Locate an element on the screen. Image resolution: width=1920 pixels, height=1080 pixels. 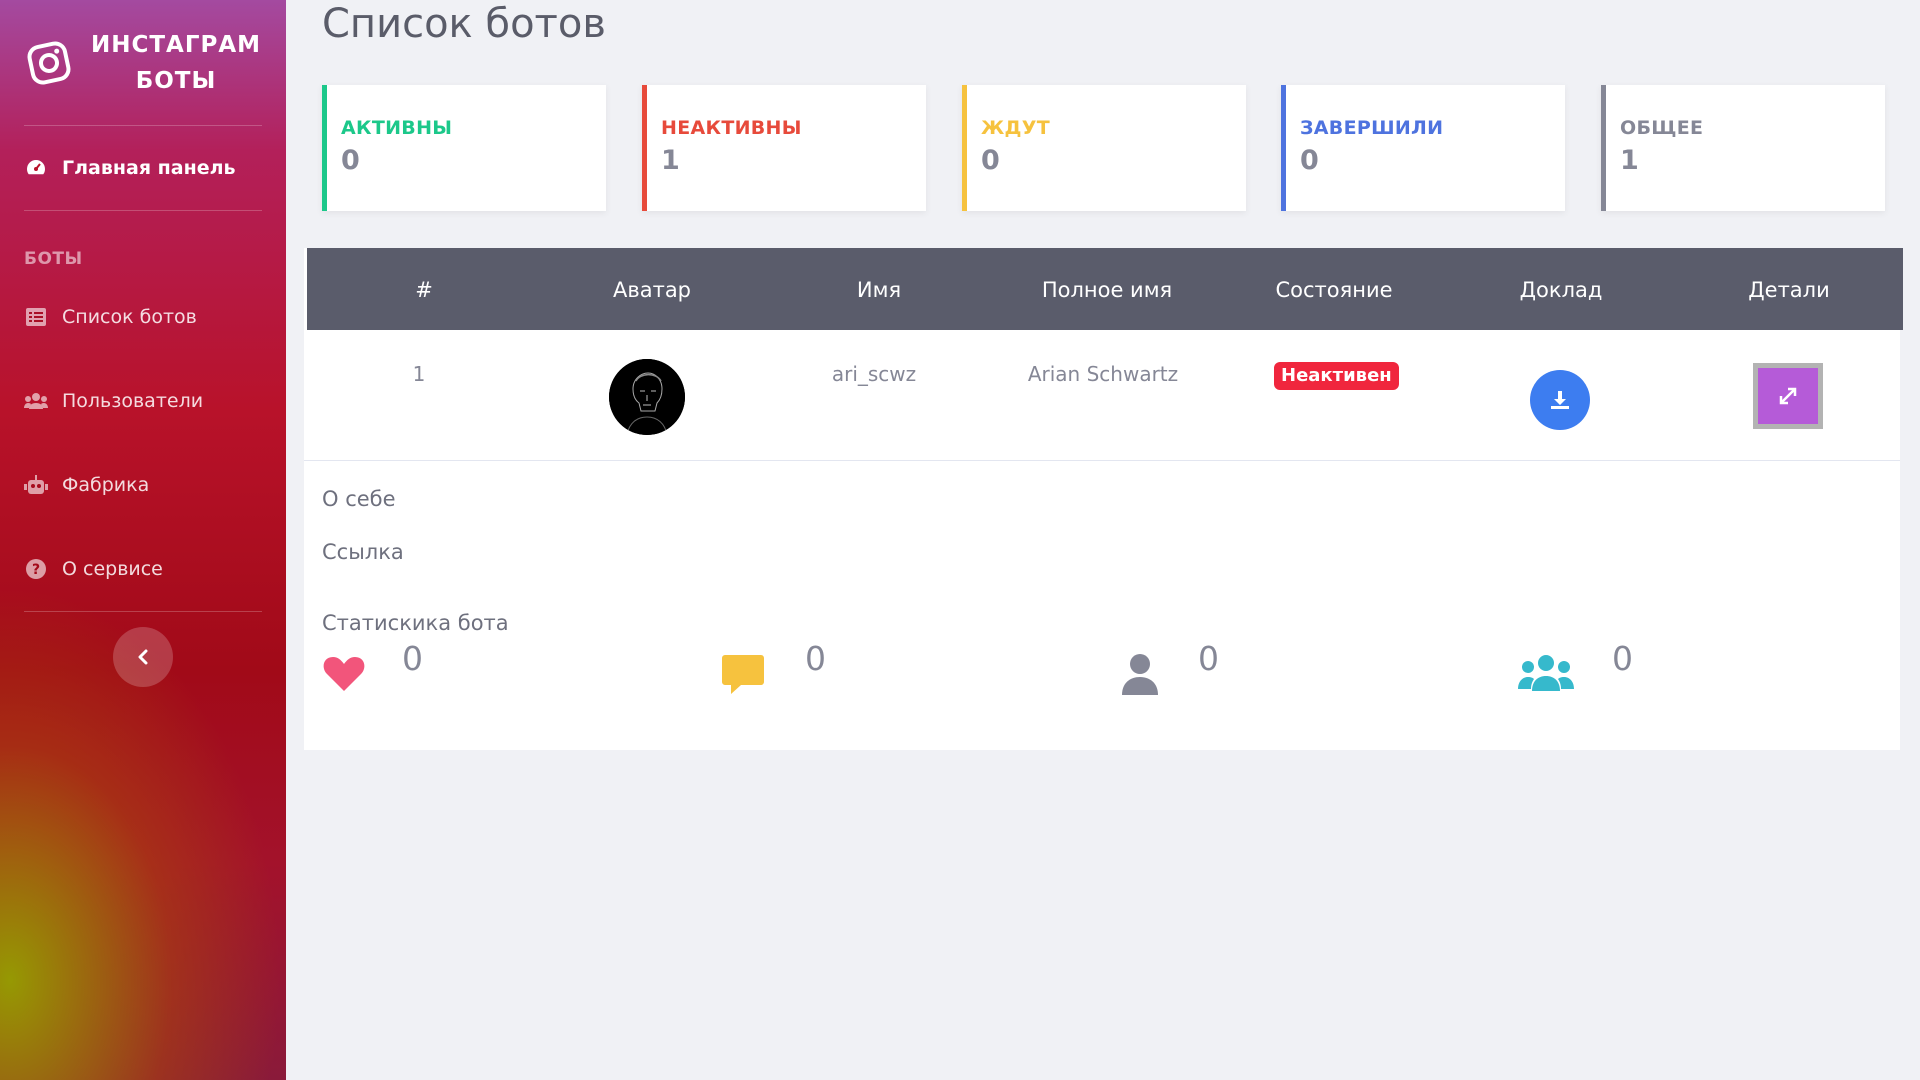
stat-comments: 0 is located at coordinates (773, 667).